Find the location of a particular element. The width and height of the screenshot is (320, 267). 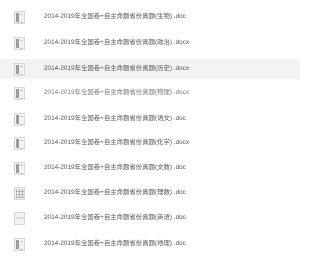

file-name: 2014-2019年全国卷+自主命题省份真题(语文) .doc is located at coordinates (115, 118).